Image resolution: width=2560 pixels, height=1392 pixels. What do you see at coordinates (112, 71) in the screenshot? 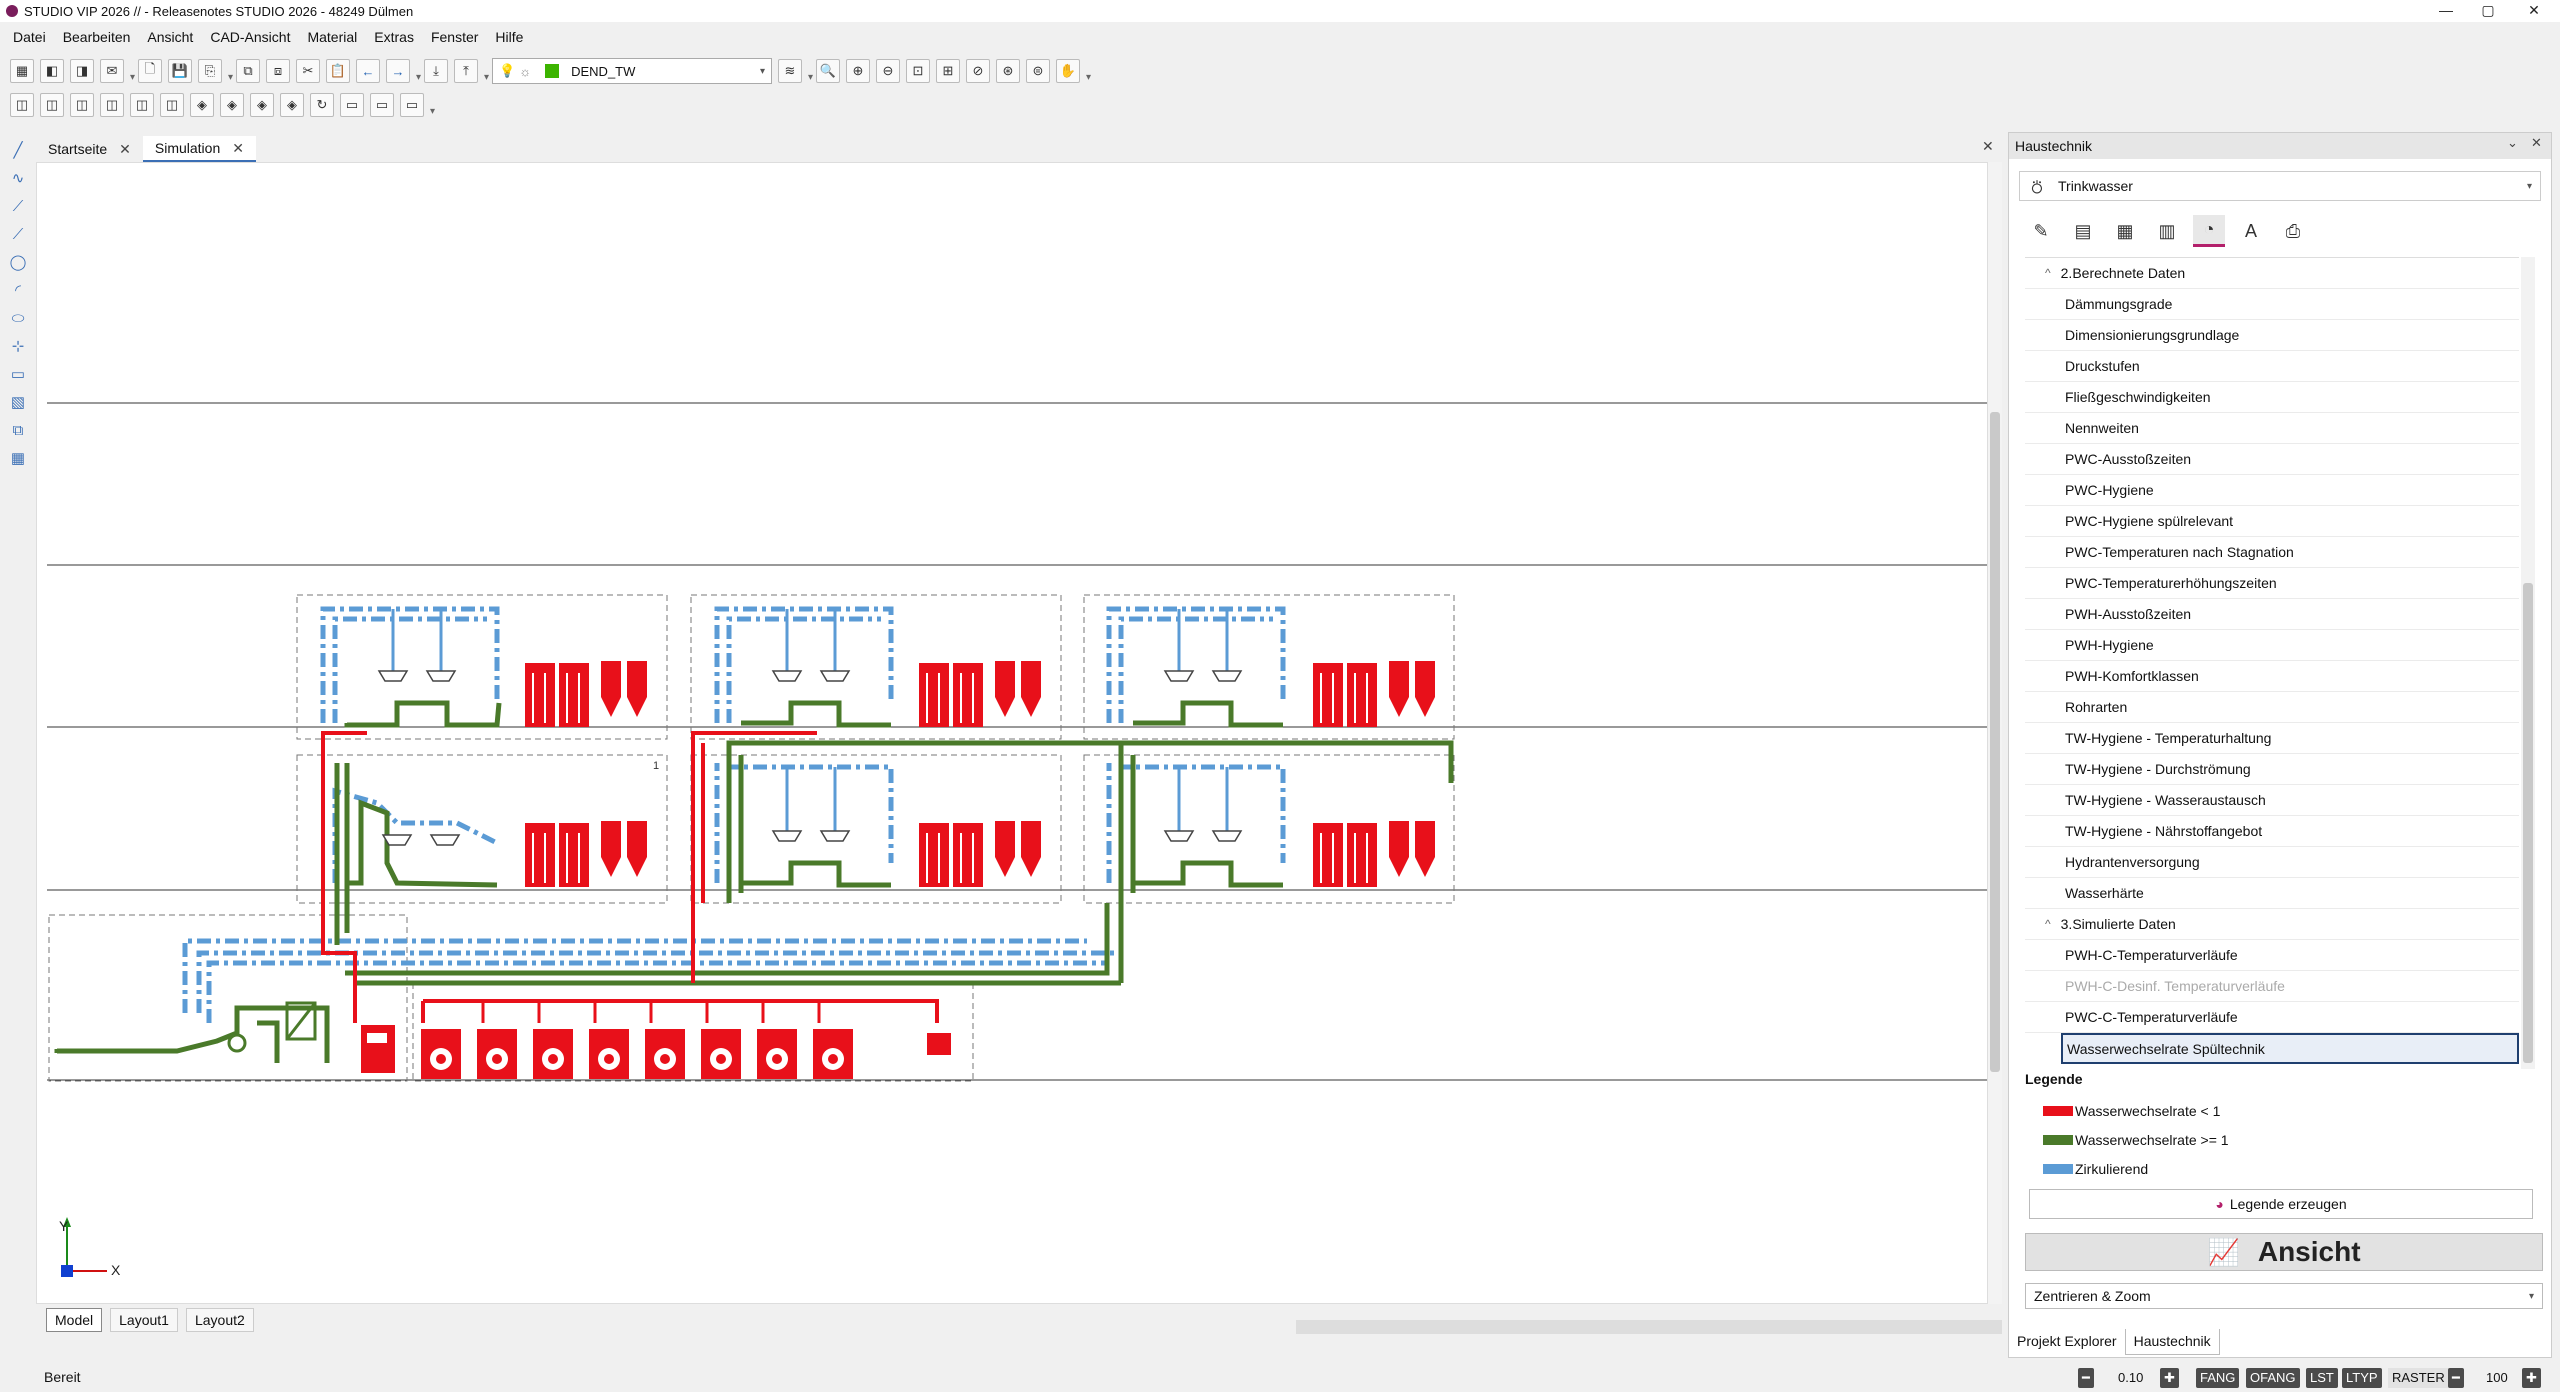
I see `mail-icon: ✉` at bounding box center [112, 71].